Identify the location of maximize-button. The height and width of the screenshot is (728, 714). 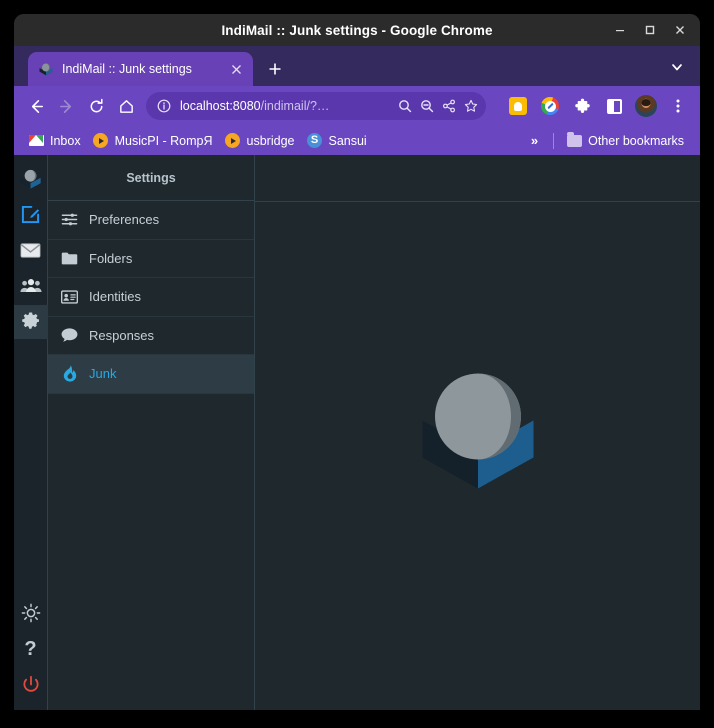
(650, 30).